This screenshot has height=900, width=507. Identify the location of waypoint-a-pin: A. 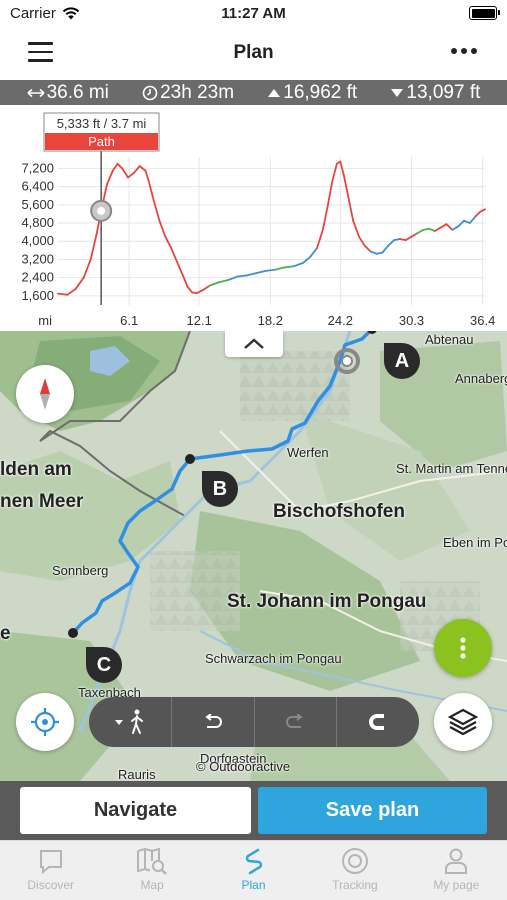
(402, 361).